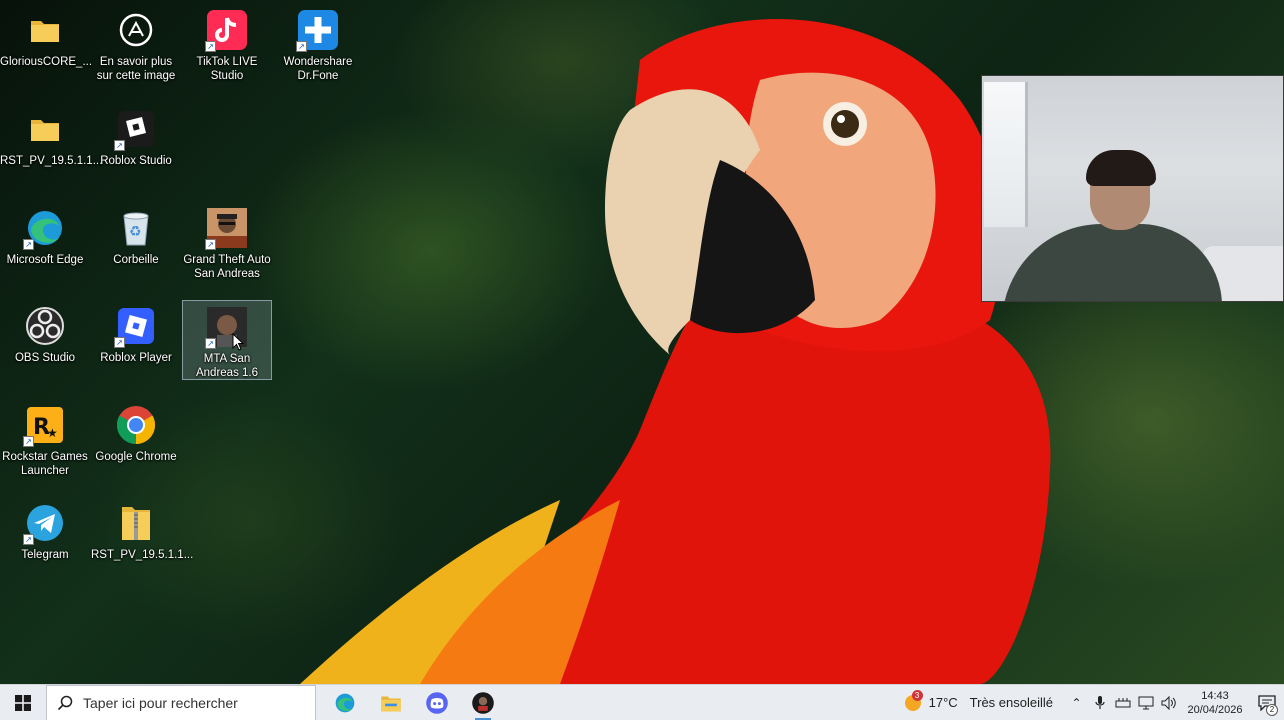 This screenshot has width=1284, height=720. What do you see at coordinates (136, 69) in the screenshot?
I see `icon-label: En savoir plus sur cette image` at bounding box center [136, 69].